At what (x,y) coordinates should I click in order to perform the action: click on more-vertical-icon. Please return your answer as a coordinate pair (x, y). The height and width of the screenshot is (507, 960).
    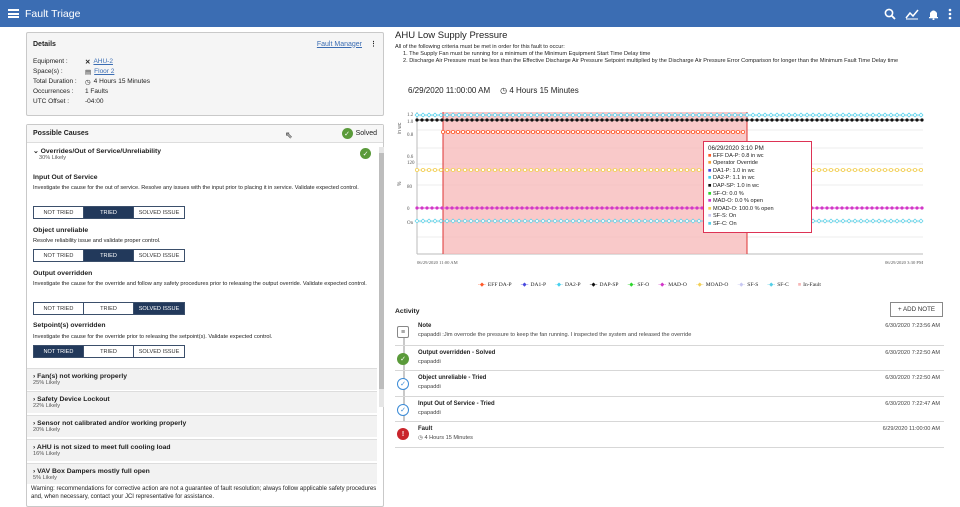
    Looking at the image, I should click on (950, 14).